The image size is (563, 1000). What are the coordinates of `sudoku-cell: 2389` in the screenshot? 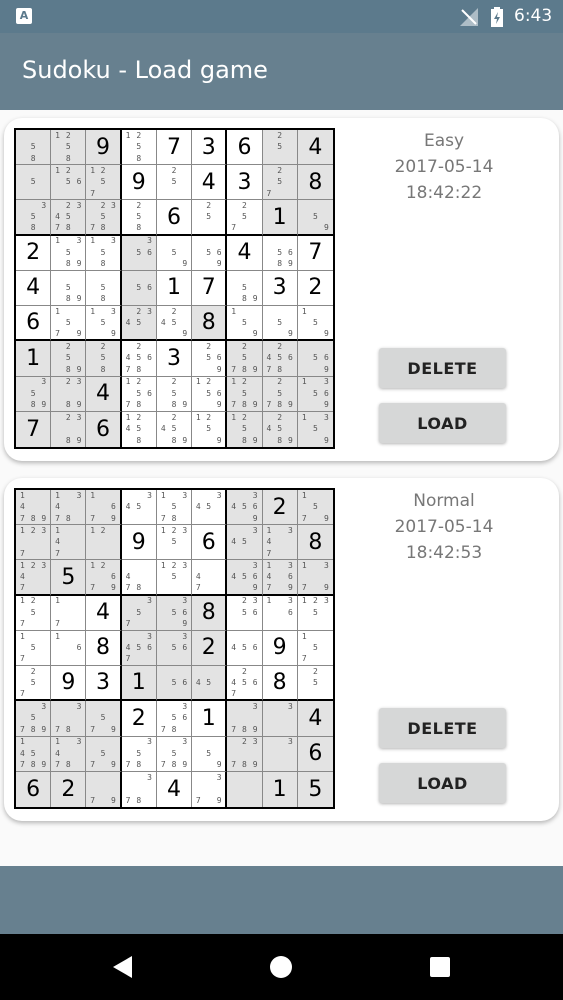 It's located at (69, 394).